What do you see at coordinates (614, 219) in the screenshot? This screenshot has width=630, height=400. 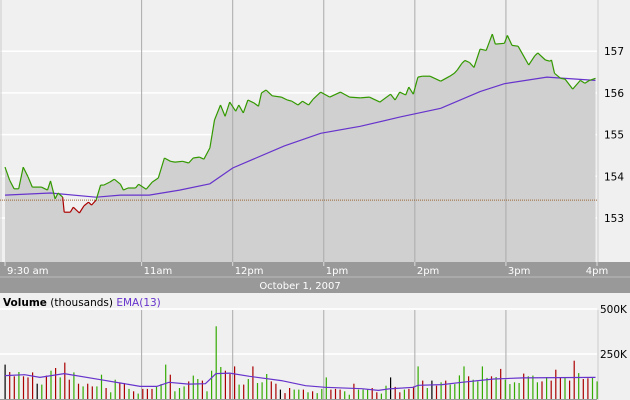 I see `price-tick-label: 153` at bounding box center [614, 219].